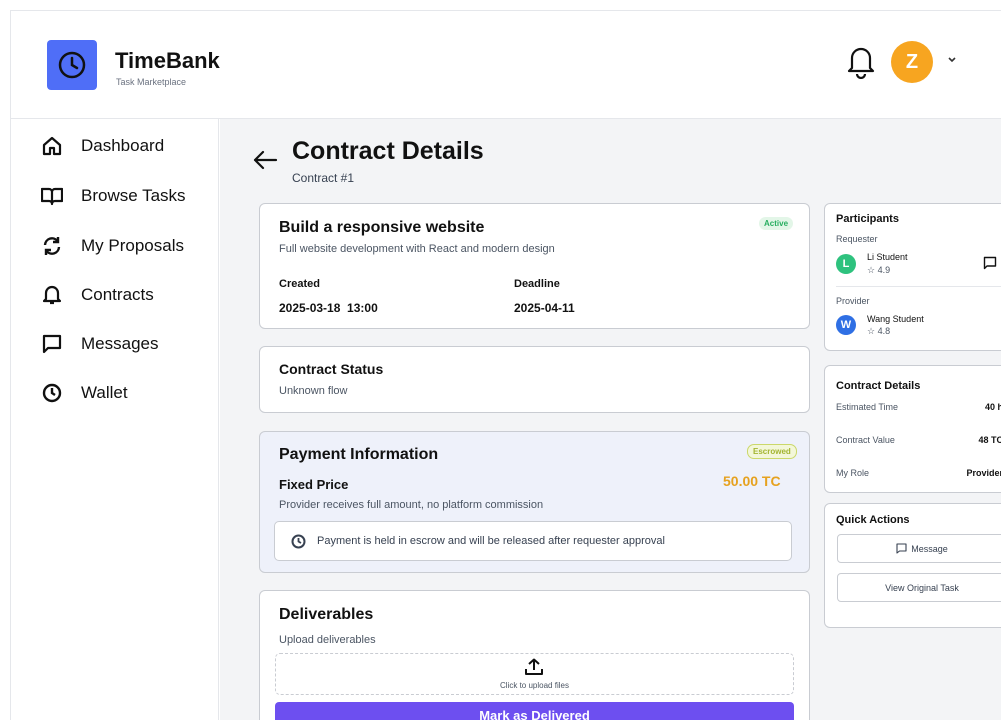 Image resolution: width=1001 pixels, height=720 pixels. I want to click on provider-avatar: W, so click(846, 325).